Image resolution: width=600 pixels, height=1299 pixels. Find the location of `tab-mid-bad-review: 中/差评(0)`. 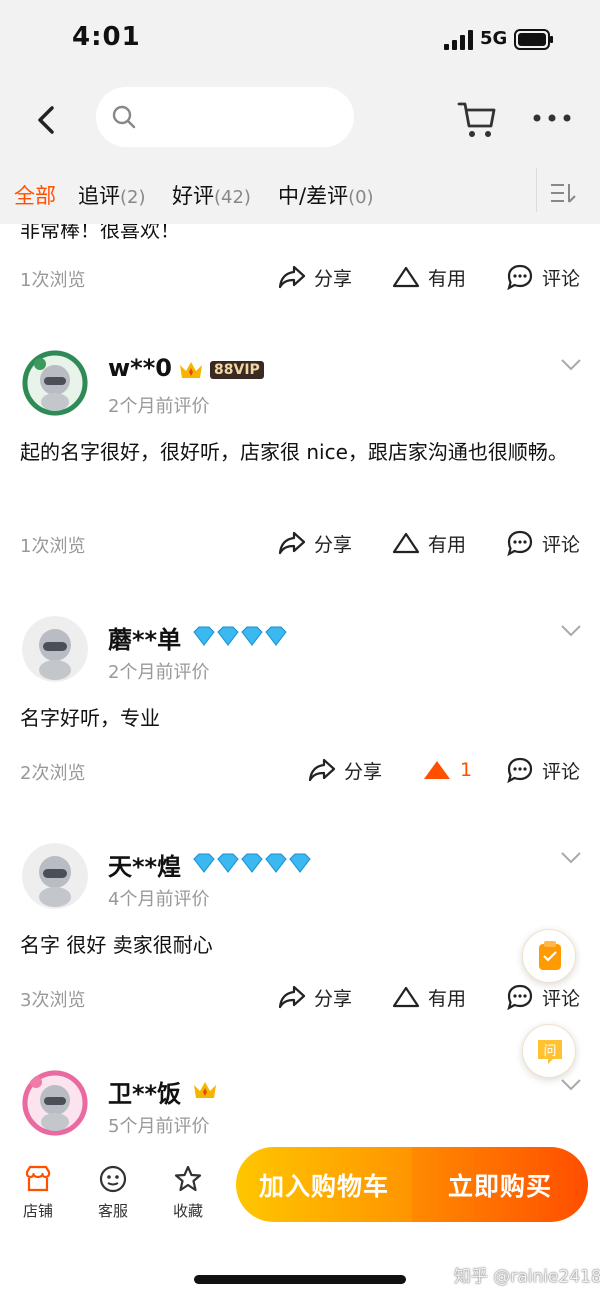

tab-mid-bad-review: 中/差评(0) is located at coordinates (326, 195).